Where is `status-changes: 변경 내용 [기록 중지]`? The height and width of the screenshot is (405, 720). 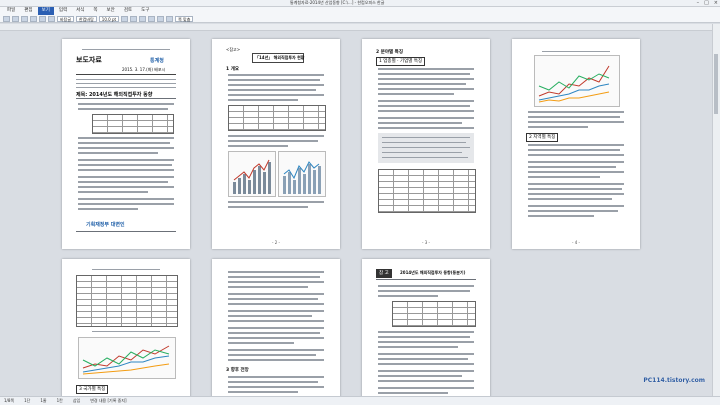 status-changes: 변경 내용 [기록 중지] is located at coordinates (108, 401).